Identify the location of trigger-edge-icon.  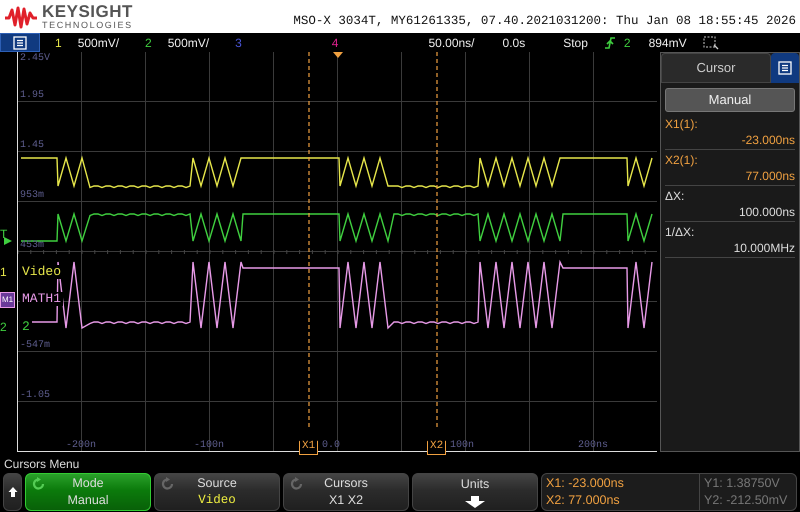
(610, 43).